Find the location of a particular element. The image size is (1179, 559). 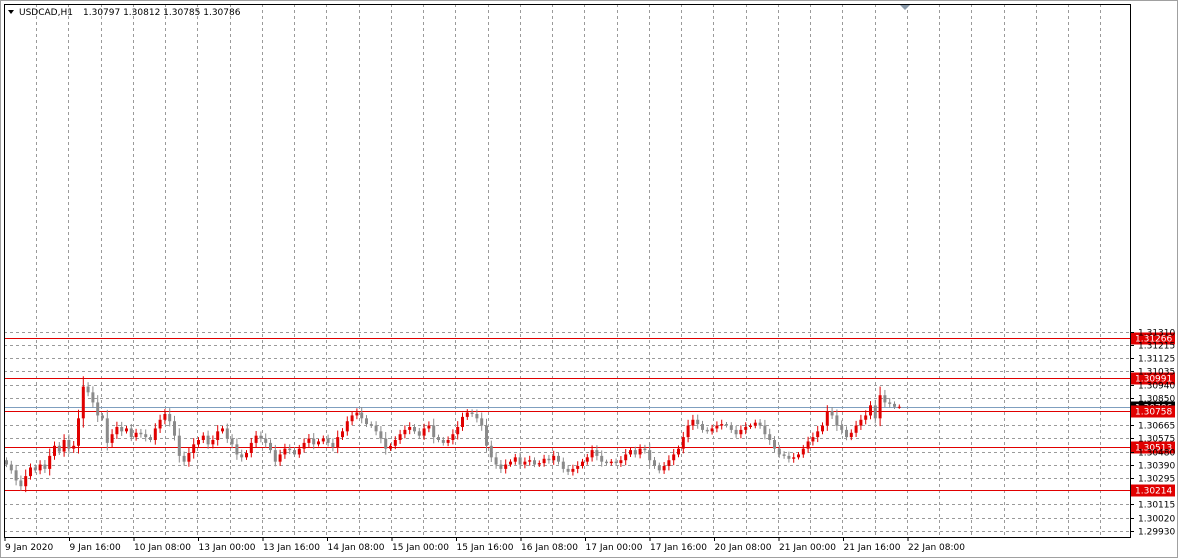

price-tick-label: 1.30665 is located at coordinates (1156, 427).